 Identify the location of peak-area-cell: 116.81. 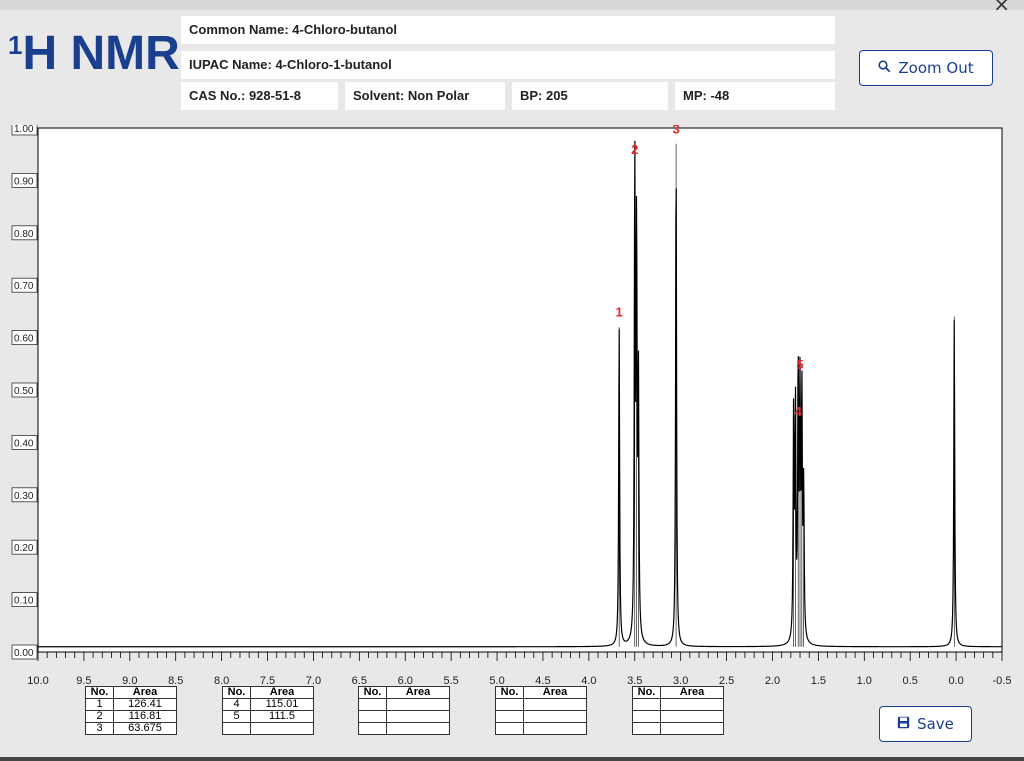
(145, 716).